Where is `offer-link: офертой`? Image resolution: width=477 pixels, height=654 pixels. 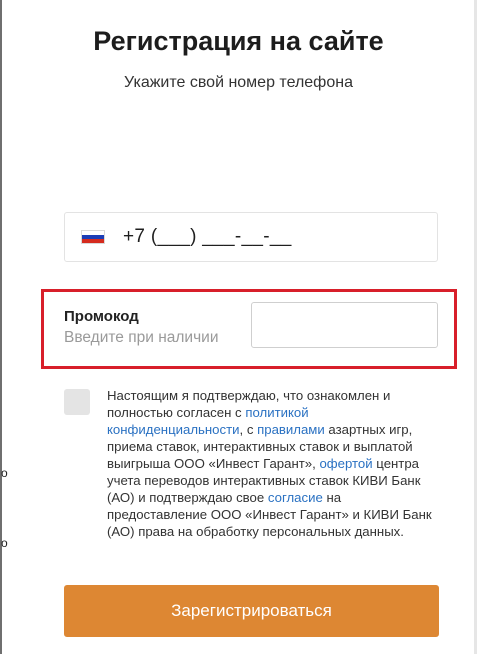 offer-link: офертой is located at coordinates (345, 463).